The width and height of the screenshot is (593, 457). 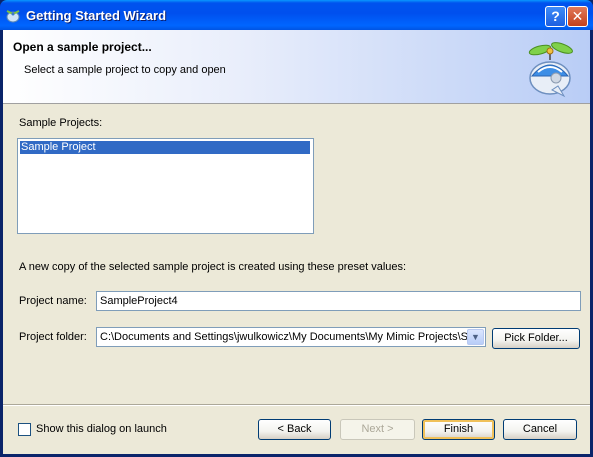 I want to click on help-button: ?, so click(x=555, y=16).